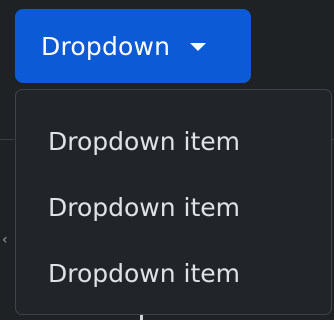 The height and width of the screenshot is (320, 334). I want to click on chevron-left-icon: ‹, so click(5, 240).